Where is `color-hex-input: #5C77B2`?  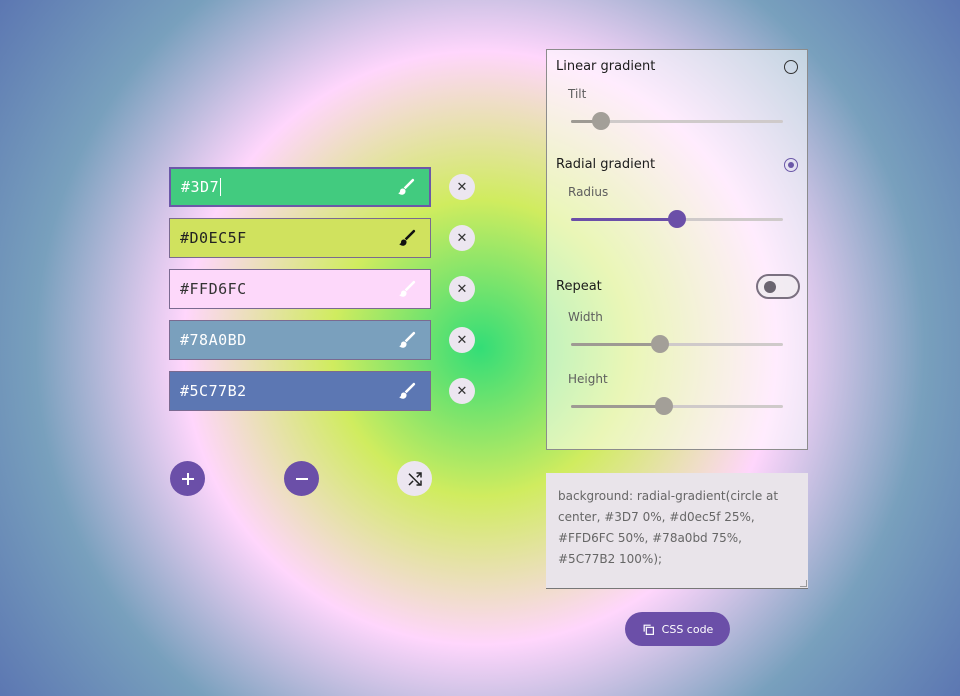
color-hex-input: #5C77B2 is located at coordinates (283, 391).